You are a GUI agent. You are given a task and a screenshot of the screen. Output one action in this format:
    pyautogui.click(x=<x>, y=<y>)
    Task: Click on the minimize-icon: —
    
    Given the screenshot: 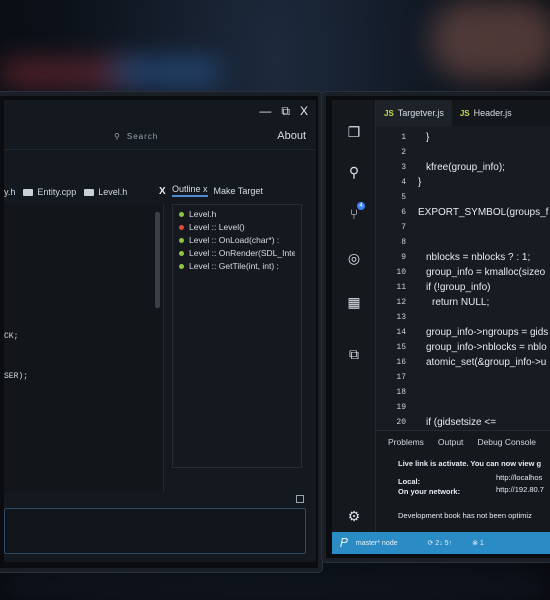 What is the action you would take?
    pyautogui.click(x=265, y=111)
    